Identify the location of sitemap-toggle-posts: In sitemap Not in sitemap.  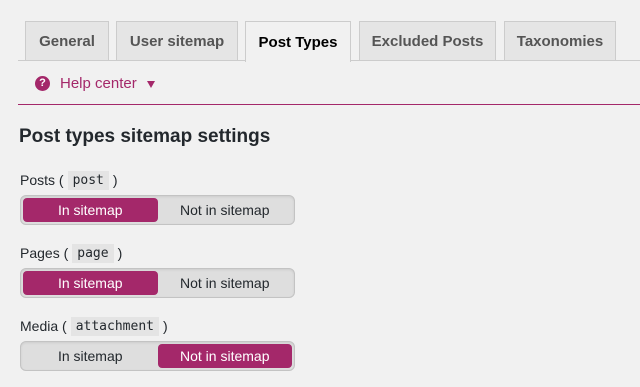
(157, 210).